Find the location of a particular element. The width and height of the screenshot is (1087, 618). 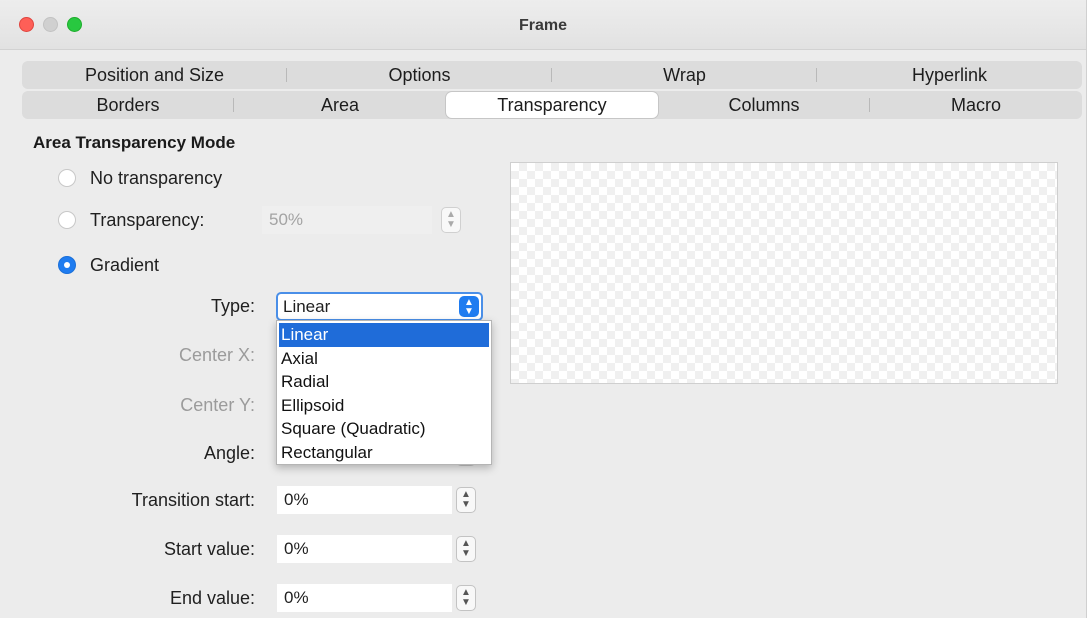

transition-start-field: 0% is located at coordinates (364, 500).